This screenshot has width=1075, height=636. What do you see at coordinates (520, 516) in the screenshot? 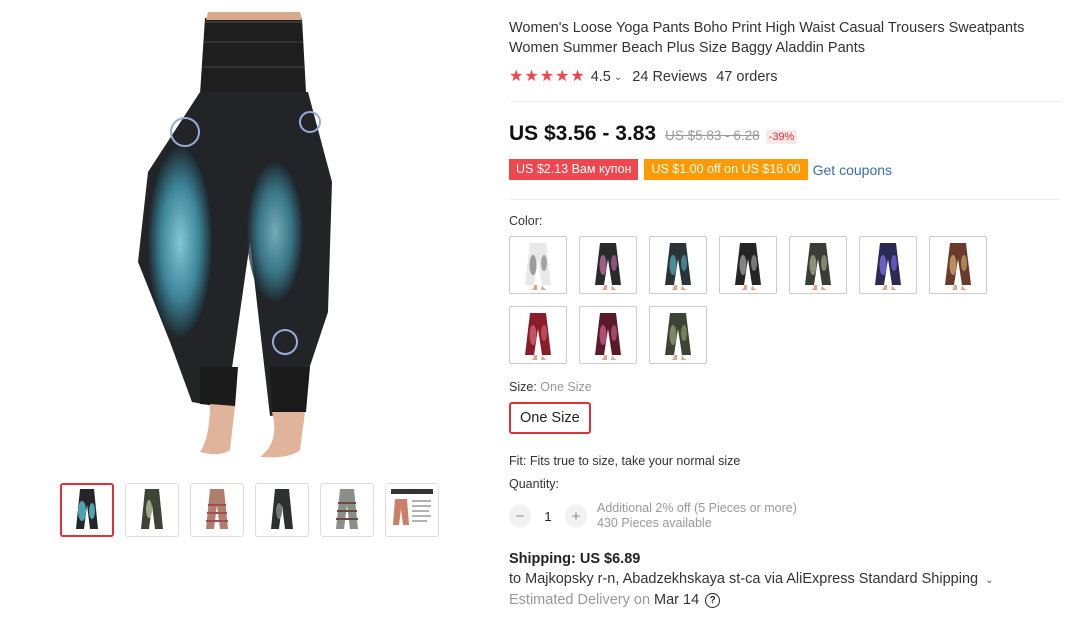
I see `decrease-quantity-button: −` at bounding box center [520, 516].